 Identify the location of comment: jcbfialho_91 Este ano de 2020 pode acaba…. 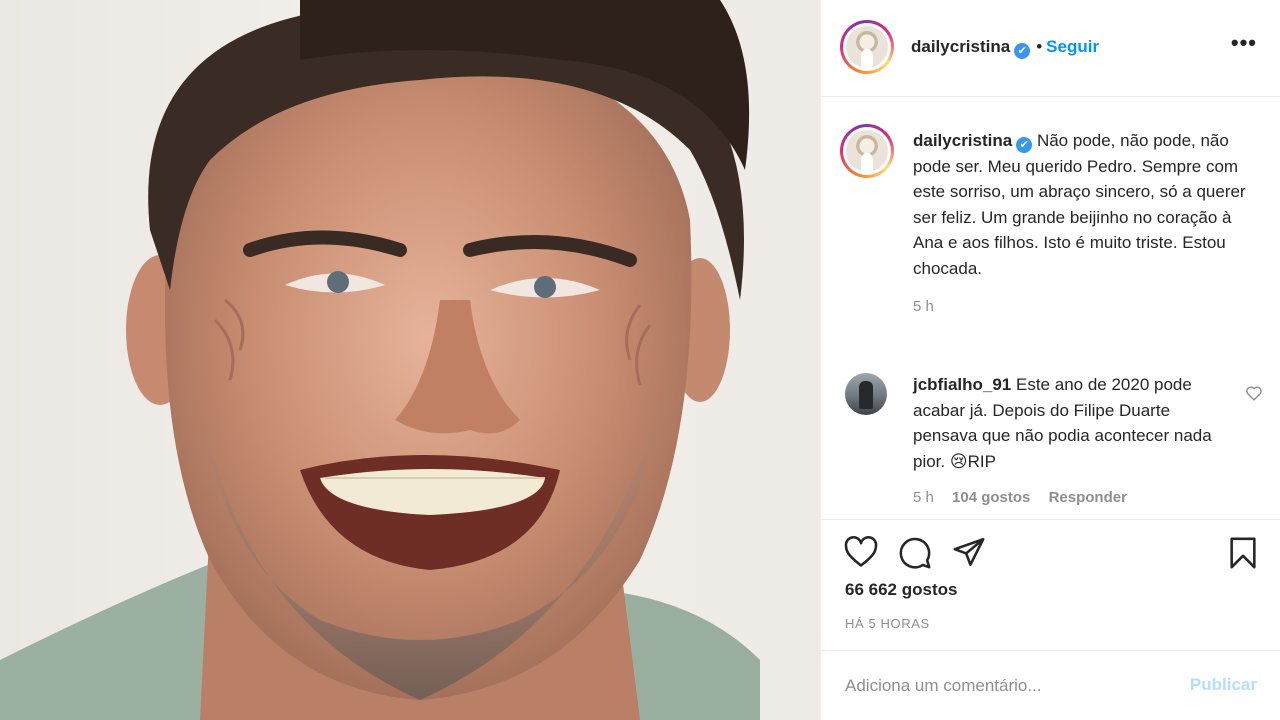
(1073, 439).